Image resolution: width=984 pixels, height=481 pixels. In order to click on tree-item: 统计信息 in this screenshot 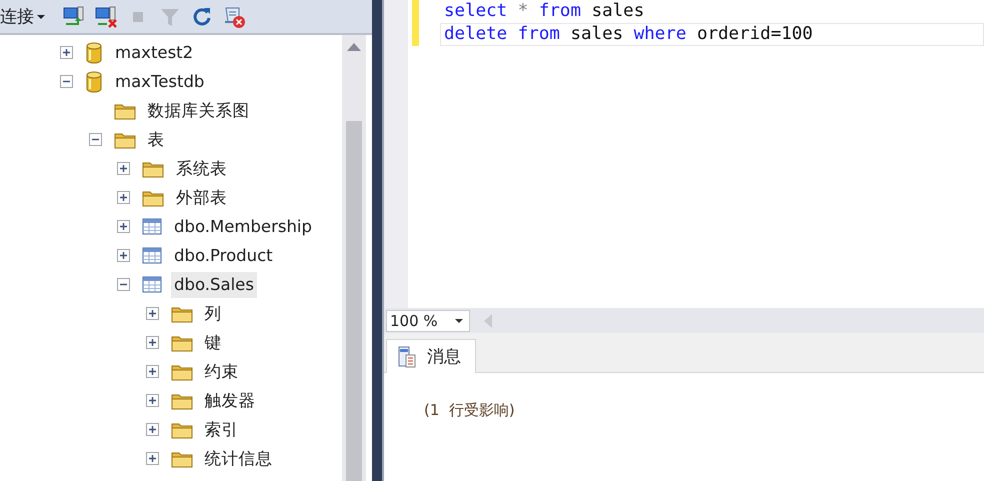, I will do `click(239, 459)`.